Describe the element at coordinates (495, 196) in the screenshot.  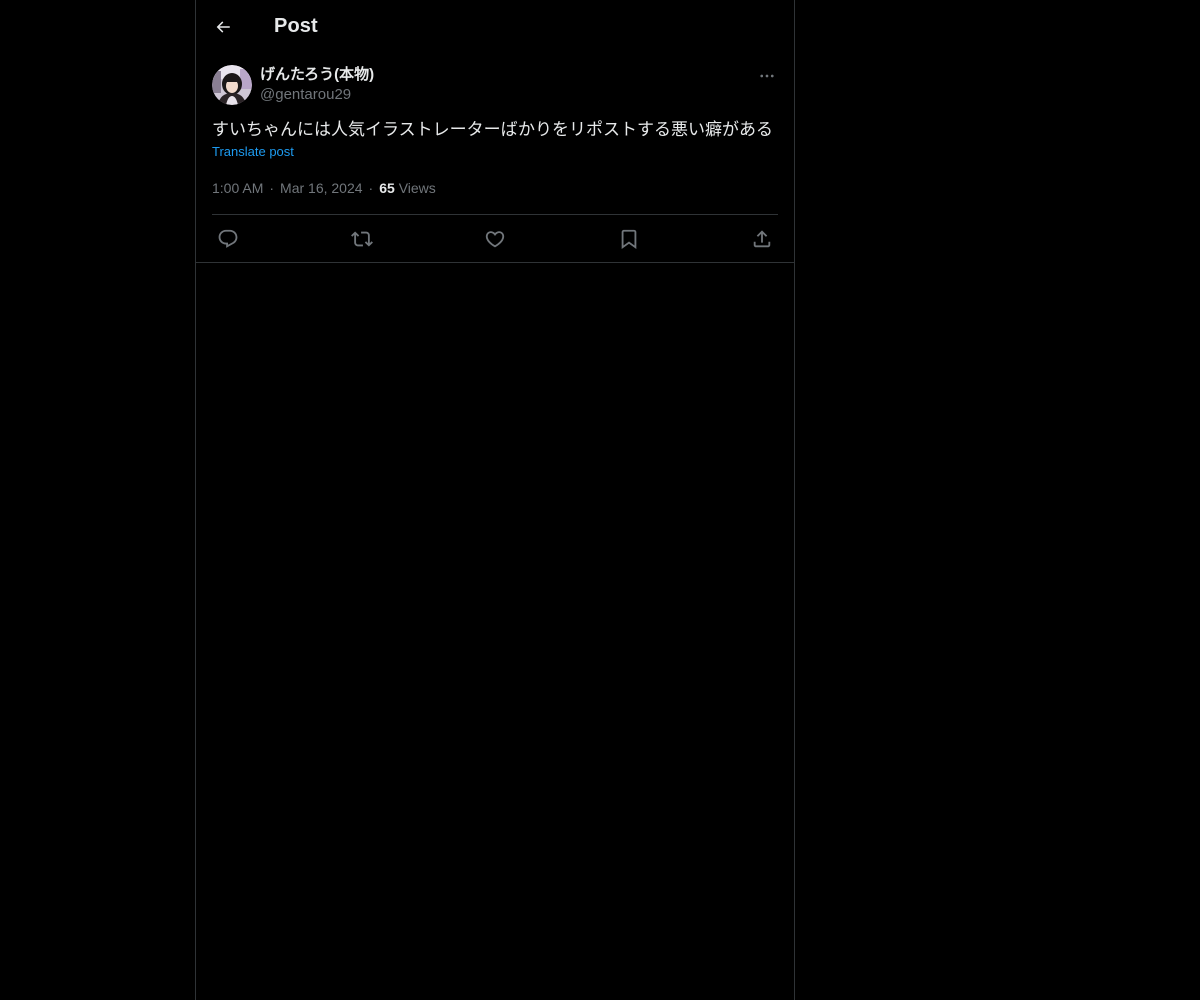
I see `post-metadata: 1:00 AM · Mar 16, 2024 · 65 Views` at that location.